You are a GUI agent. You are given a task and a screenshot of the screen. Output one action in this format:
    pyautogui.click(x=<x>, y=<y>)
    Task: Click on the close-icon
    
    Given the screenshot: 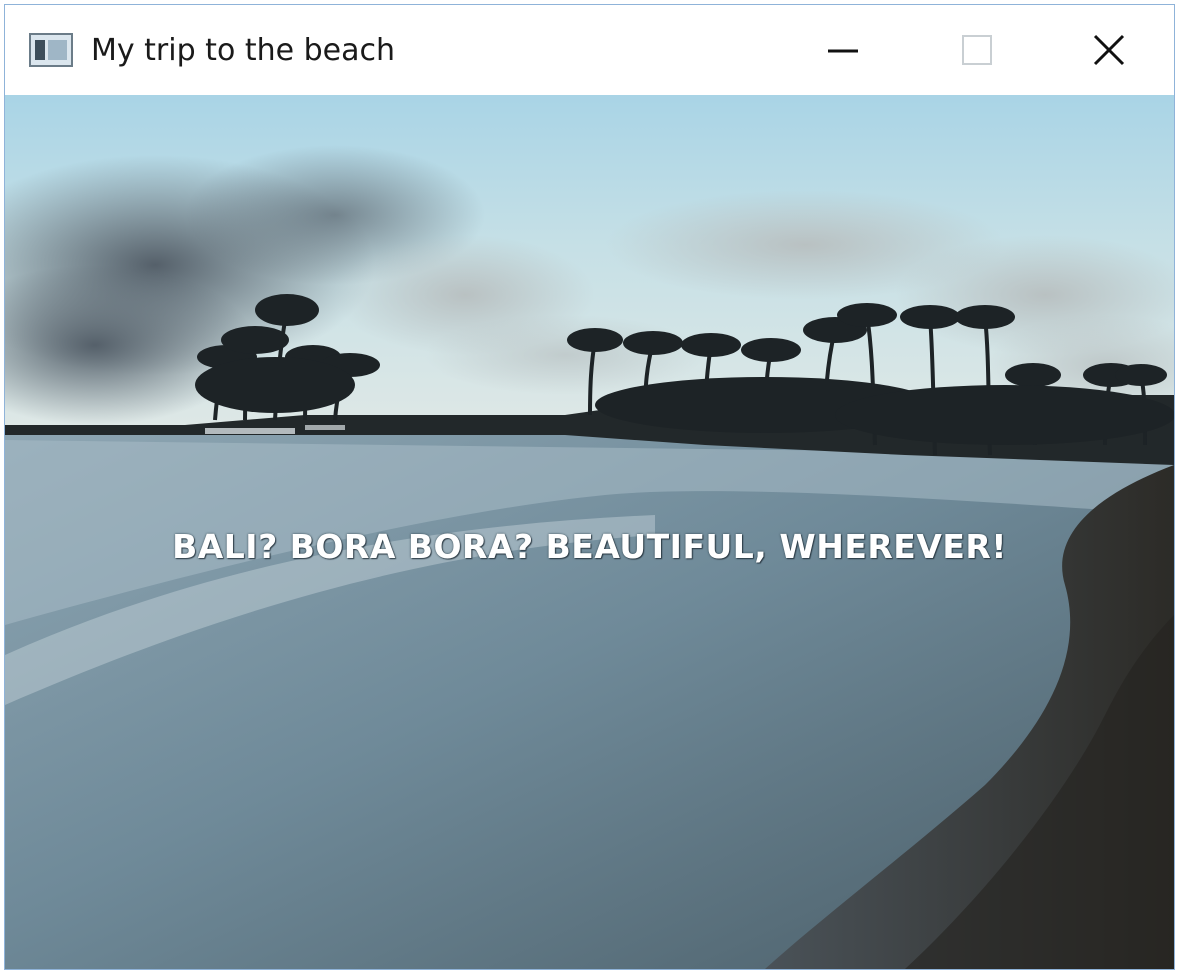 What is the action you would take?
    pyautogui.click(x=1109, y=50)
    